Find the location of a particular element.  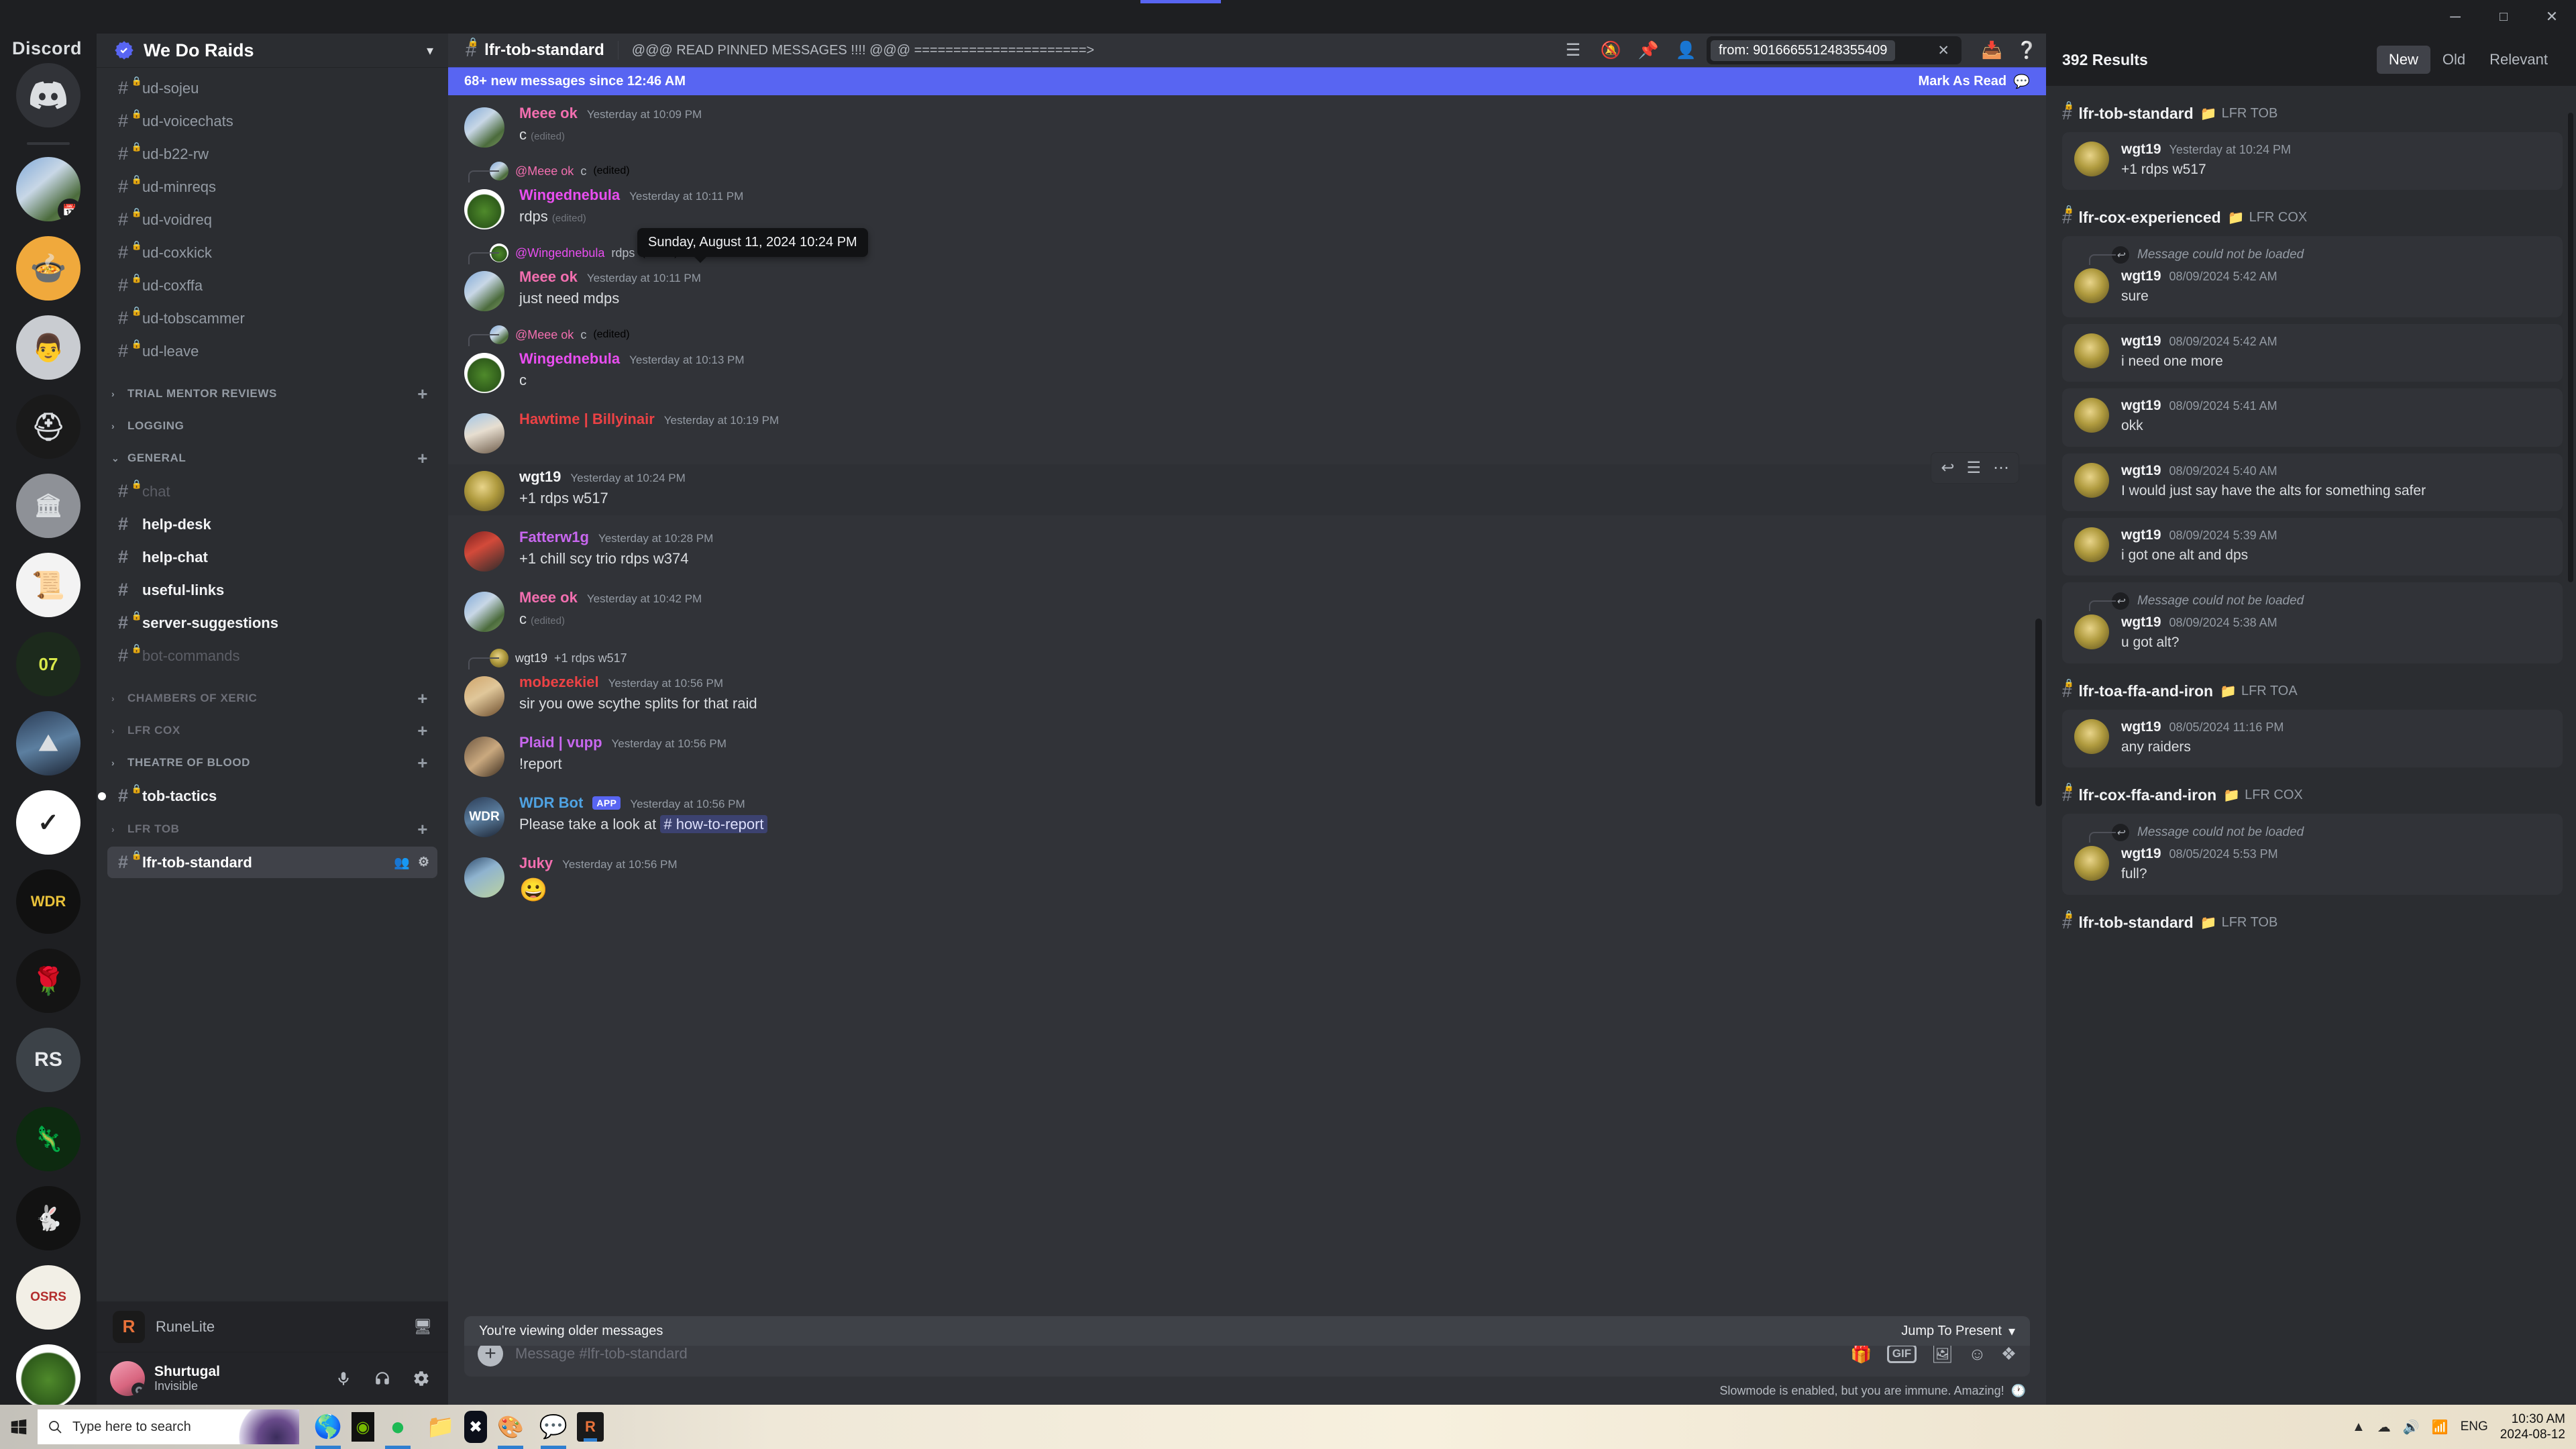

volume-icon: 🔊 is located at coordinates (2411, 1427).